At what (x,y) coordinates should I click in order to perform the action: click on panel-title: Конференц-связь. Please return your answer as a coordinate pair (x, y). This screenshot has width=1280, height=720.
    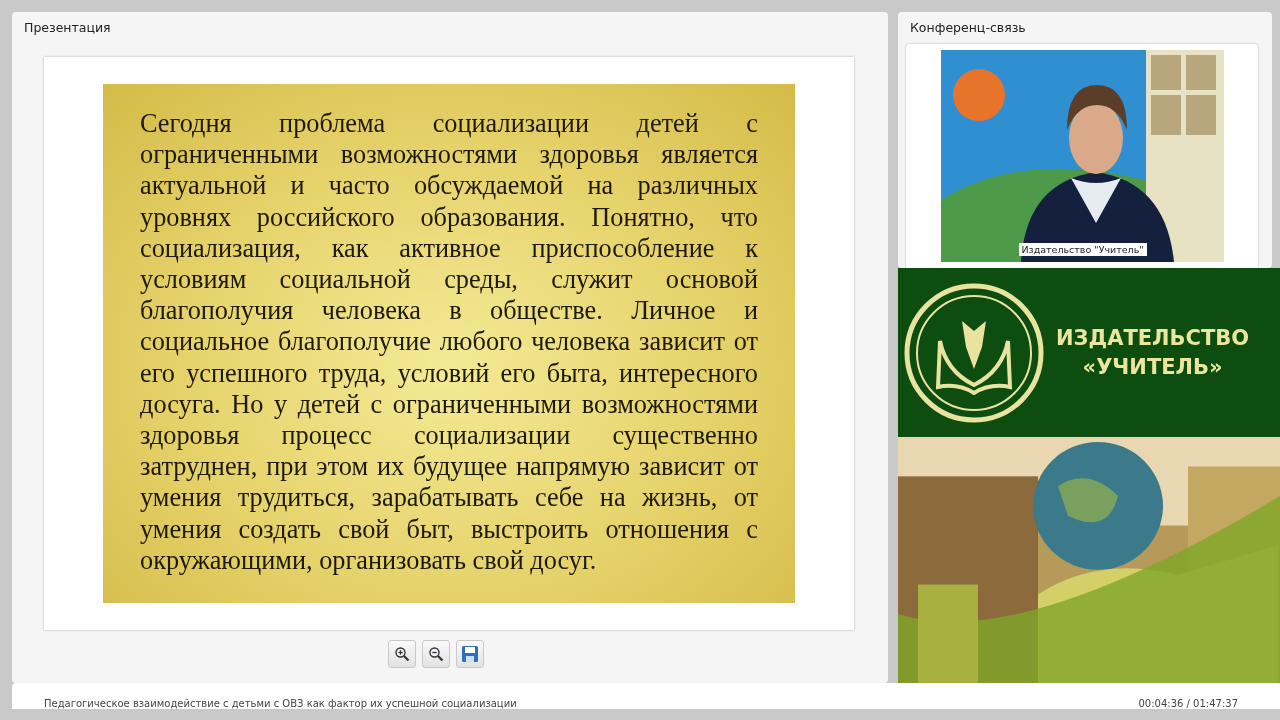
    Looking at the image, I should click on (968, 28).